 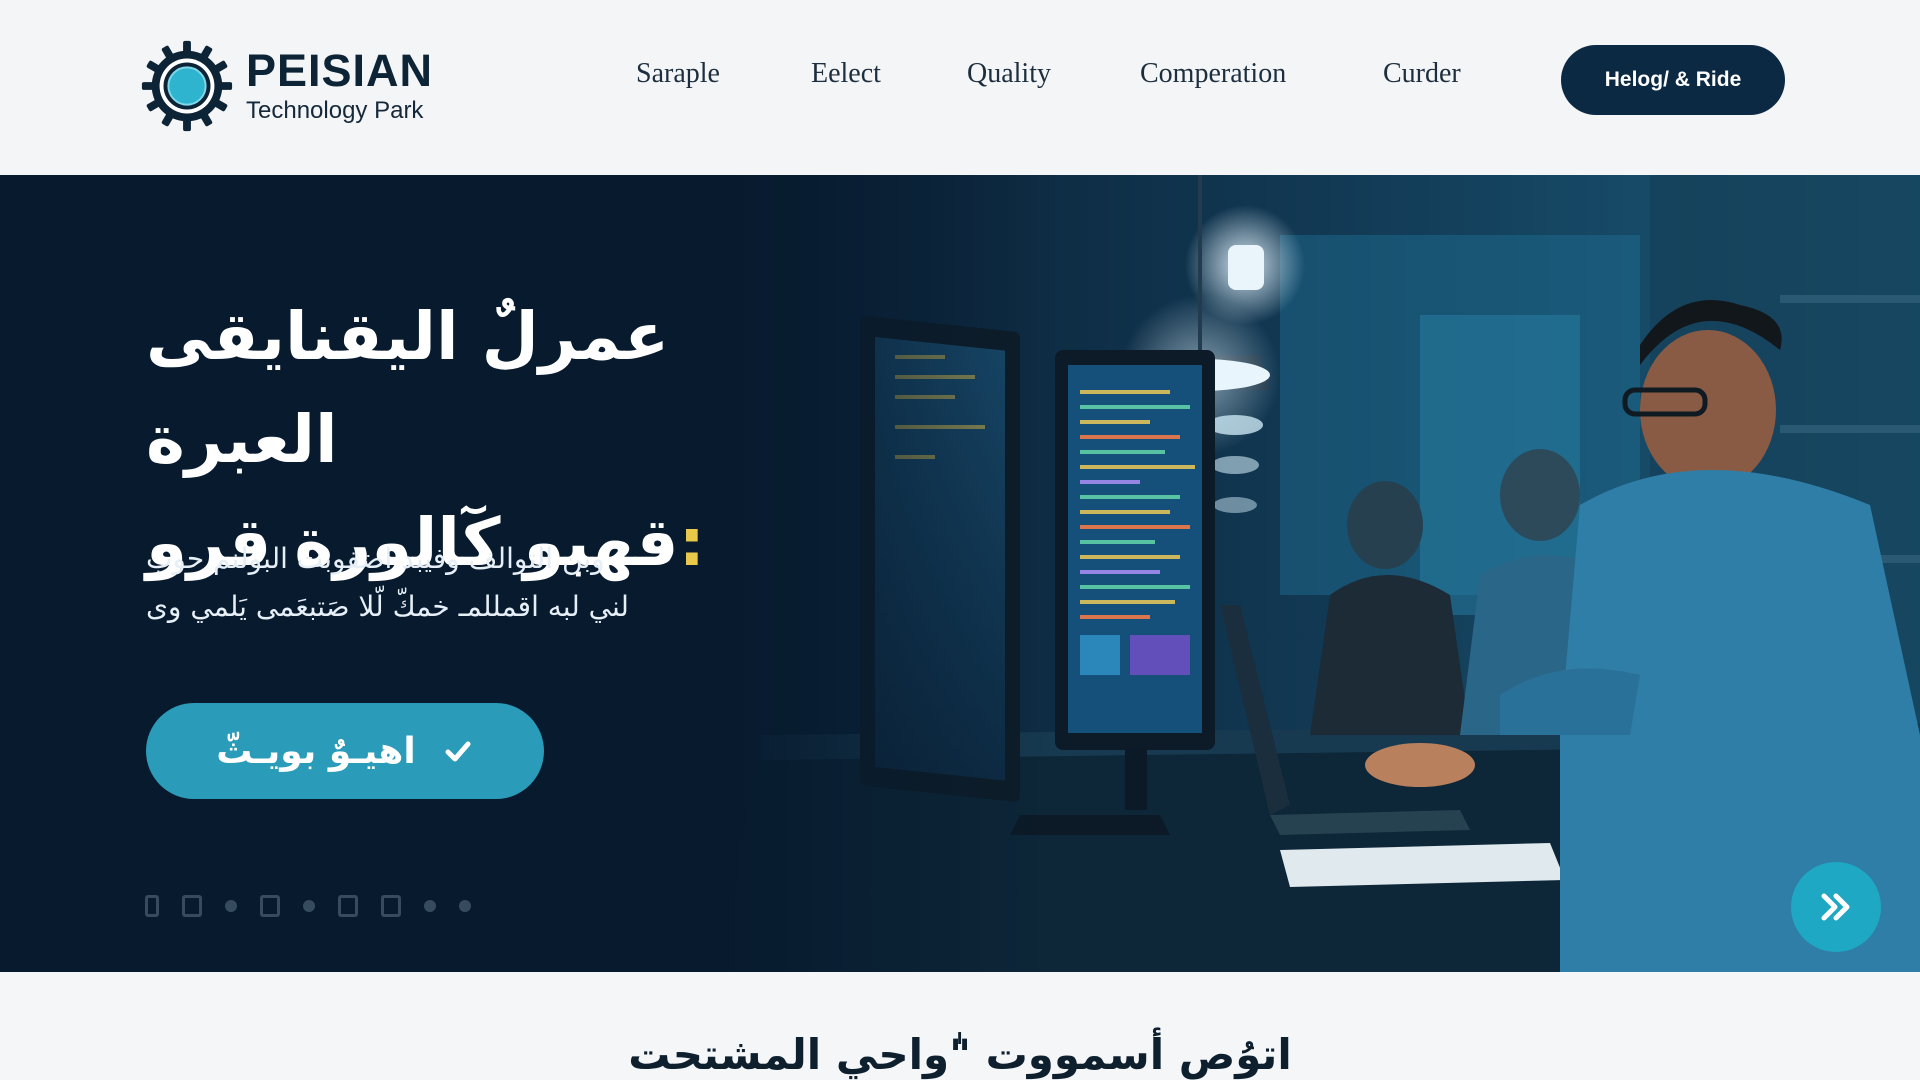 What do you see at coordinates (187, 86) in the screenshot?
I see `gear-logo-icon` at bounding box center [187, 86].